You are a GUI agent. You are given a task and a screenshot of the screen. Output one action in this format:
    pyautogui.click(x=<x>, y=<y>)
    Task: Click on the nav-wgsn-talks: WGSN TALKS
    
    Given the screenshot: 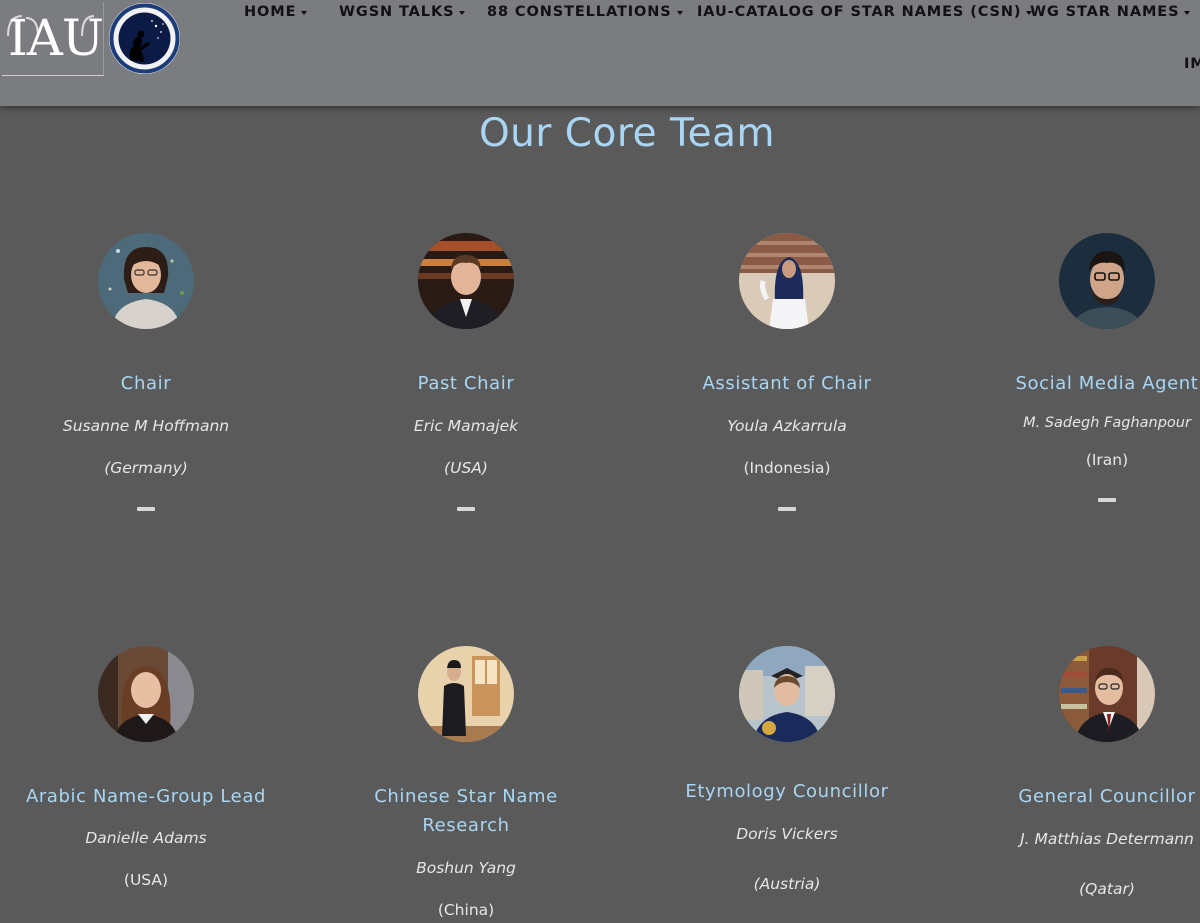 What is the action you would take?
    pyautogui.click(x=402, y=12)
    